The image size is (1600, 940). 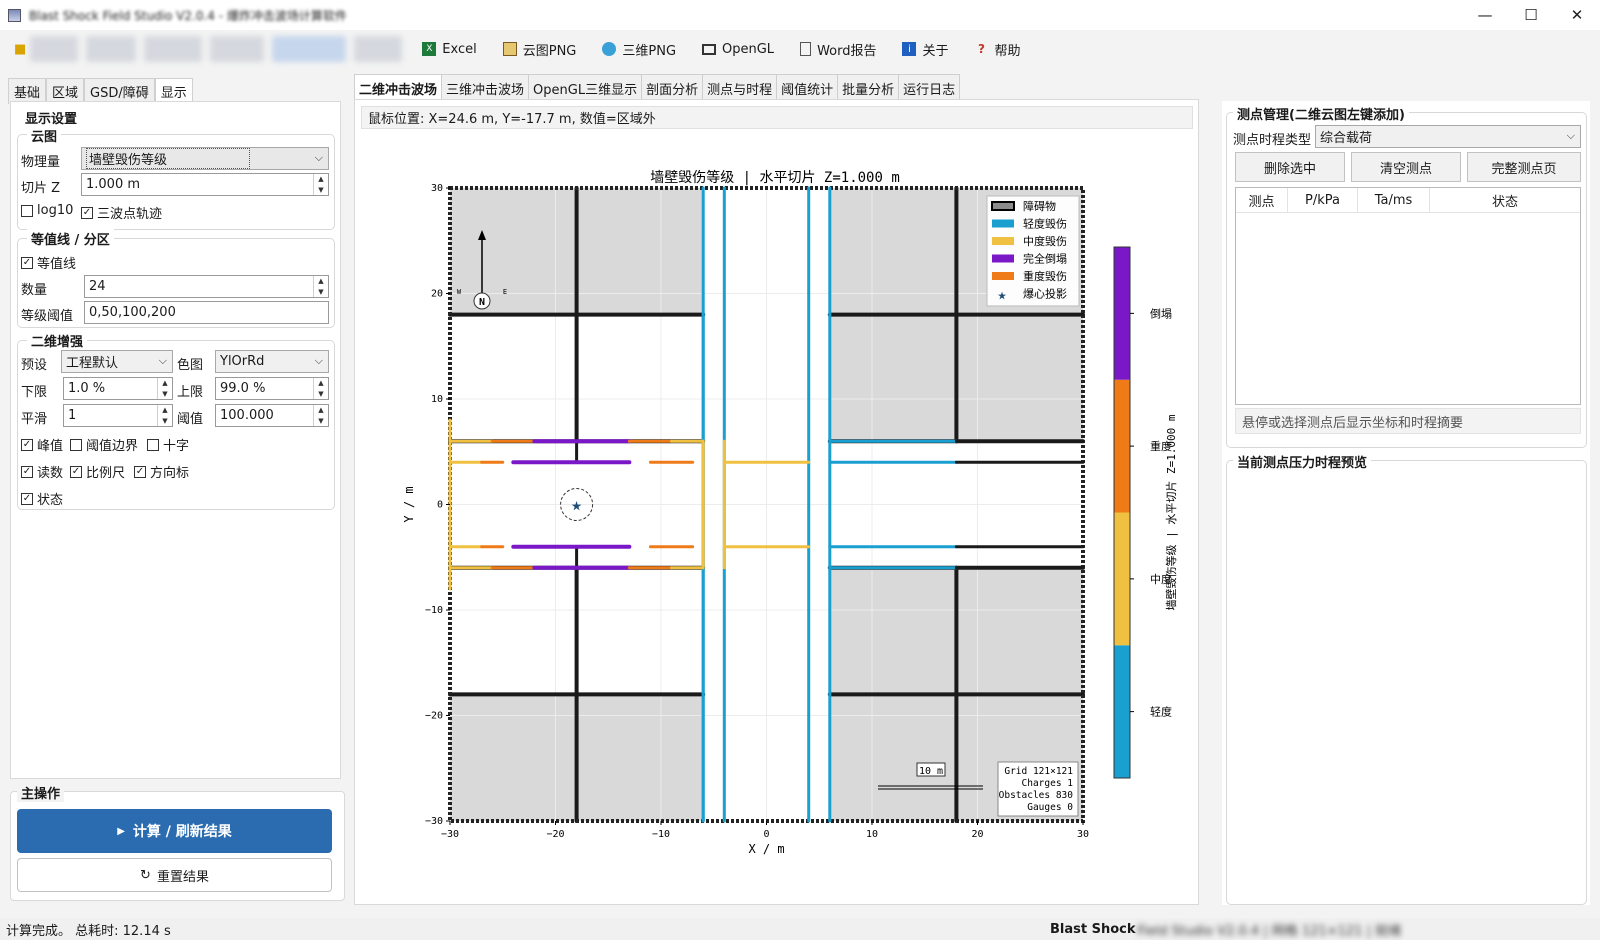 What do you see at coordinates (931, 771) in the screenshot?
I see `scale-bar-label: 10 m` at bounding box center [931, 771].